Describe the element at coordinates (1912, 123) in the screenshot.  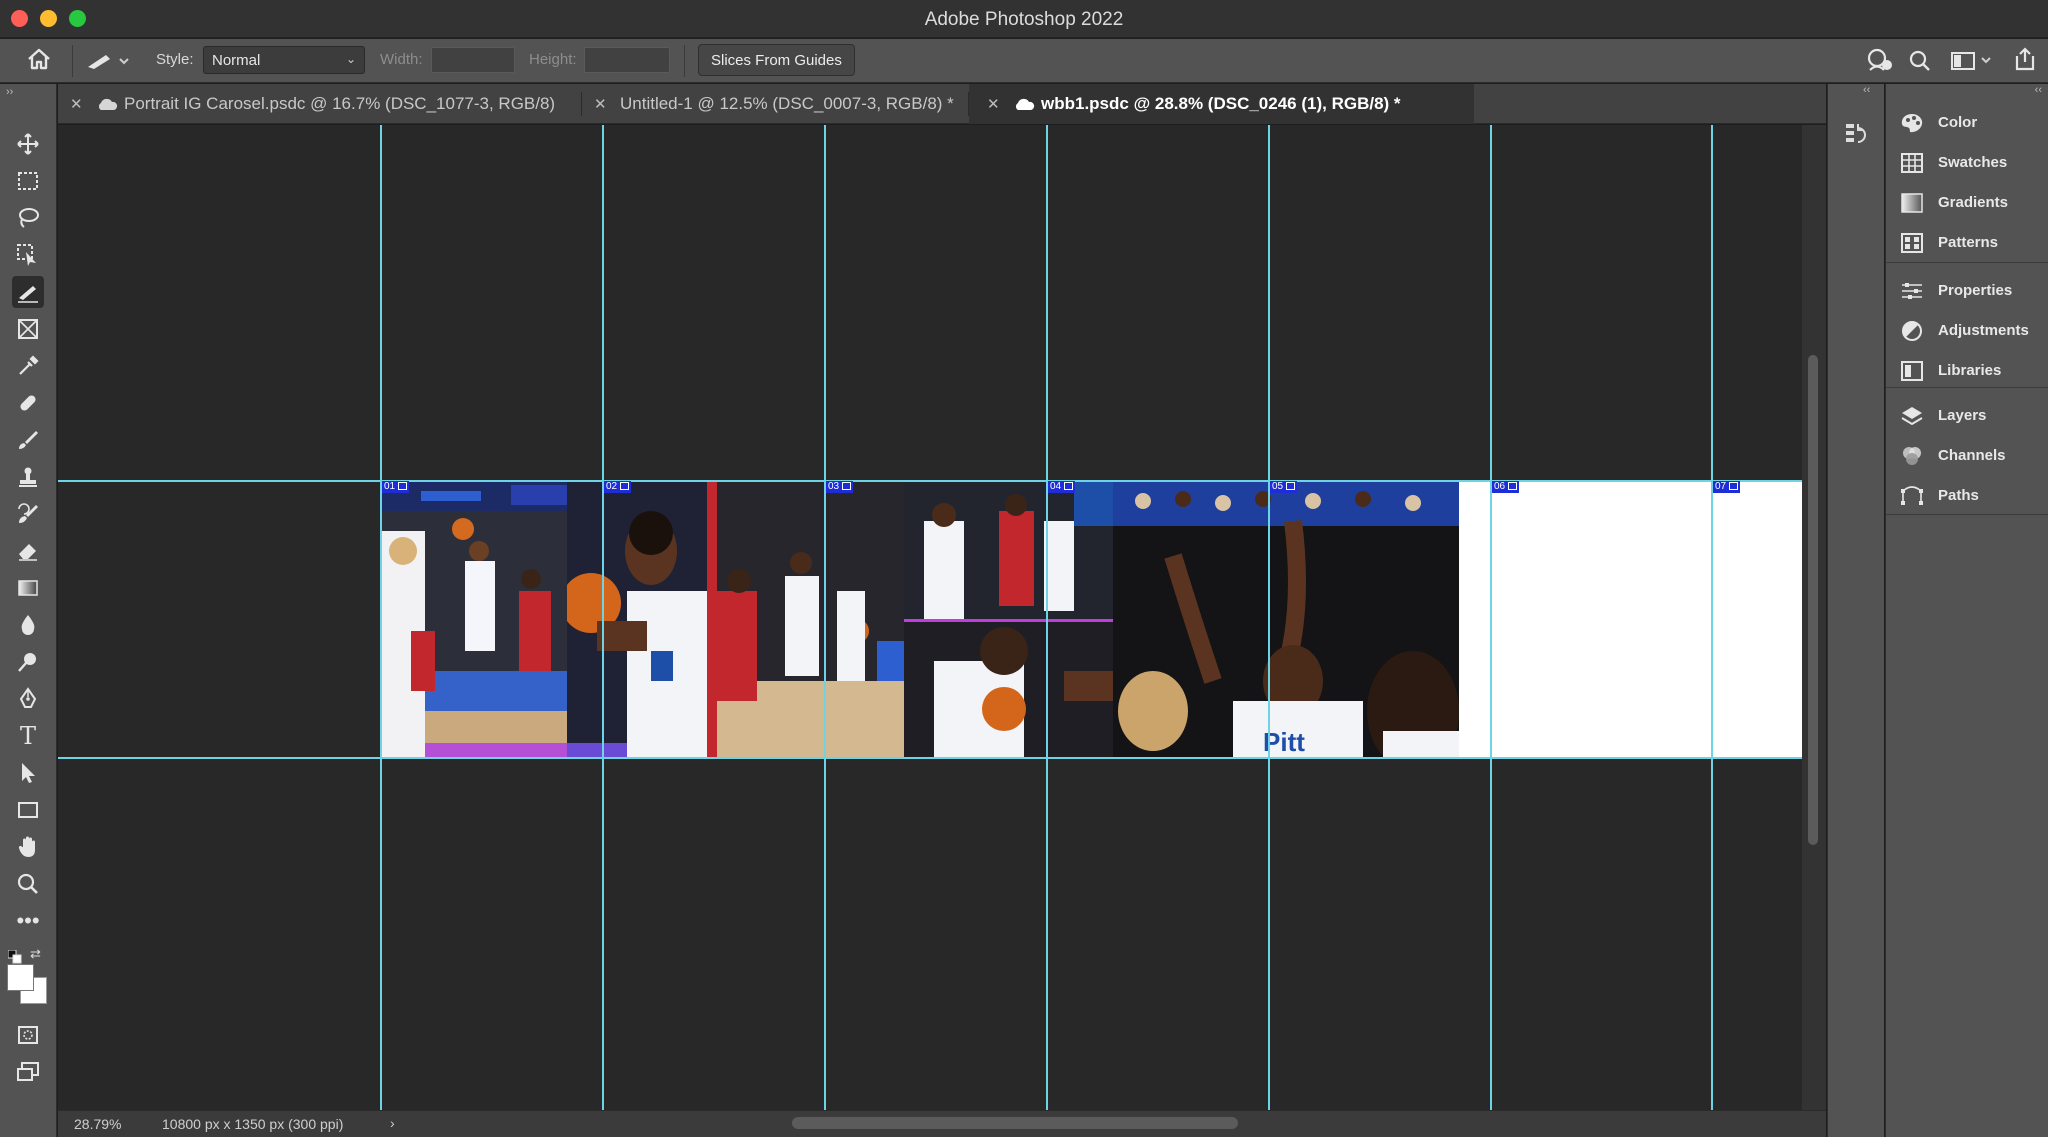
I see `palette-icon` at that location.